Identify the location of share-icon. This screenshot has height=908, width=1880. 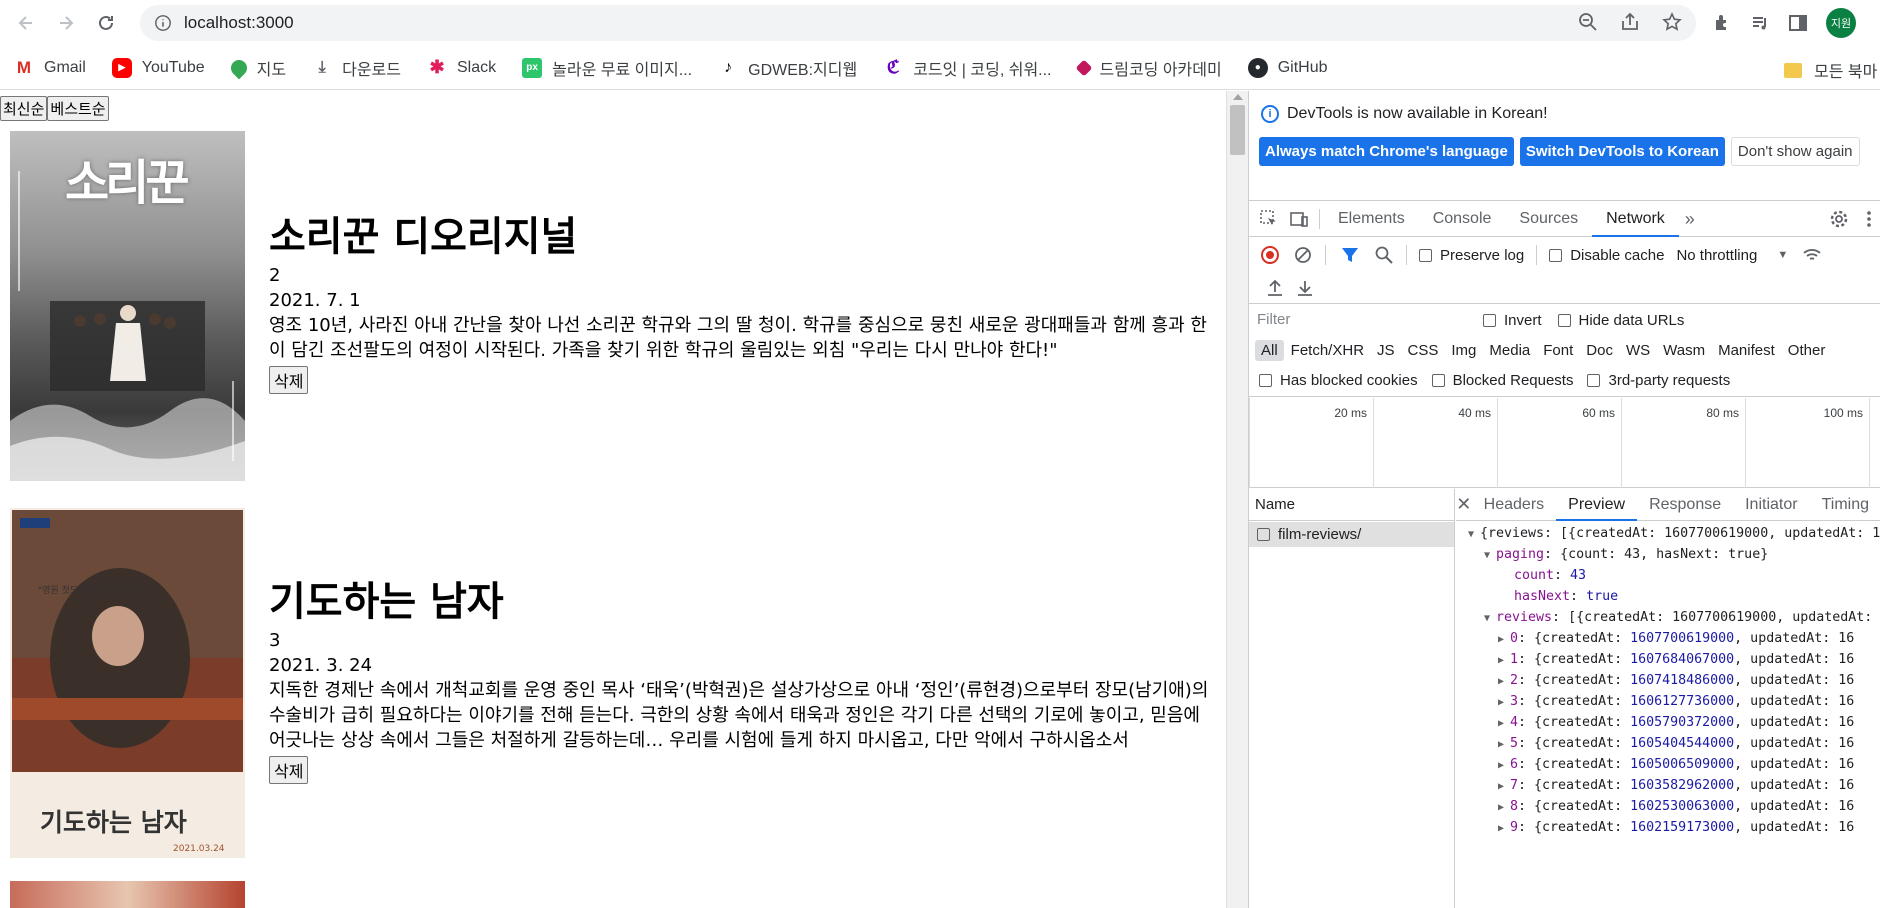
(1630, 22).